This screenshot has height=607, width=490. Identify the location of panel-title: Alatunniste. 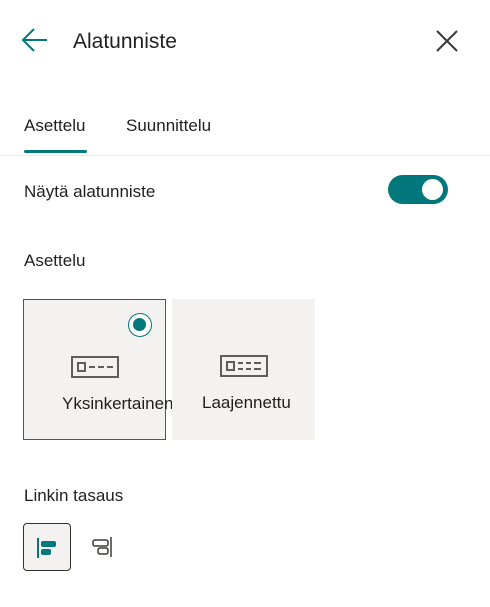
(125, 41).